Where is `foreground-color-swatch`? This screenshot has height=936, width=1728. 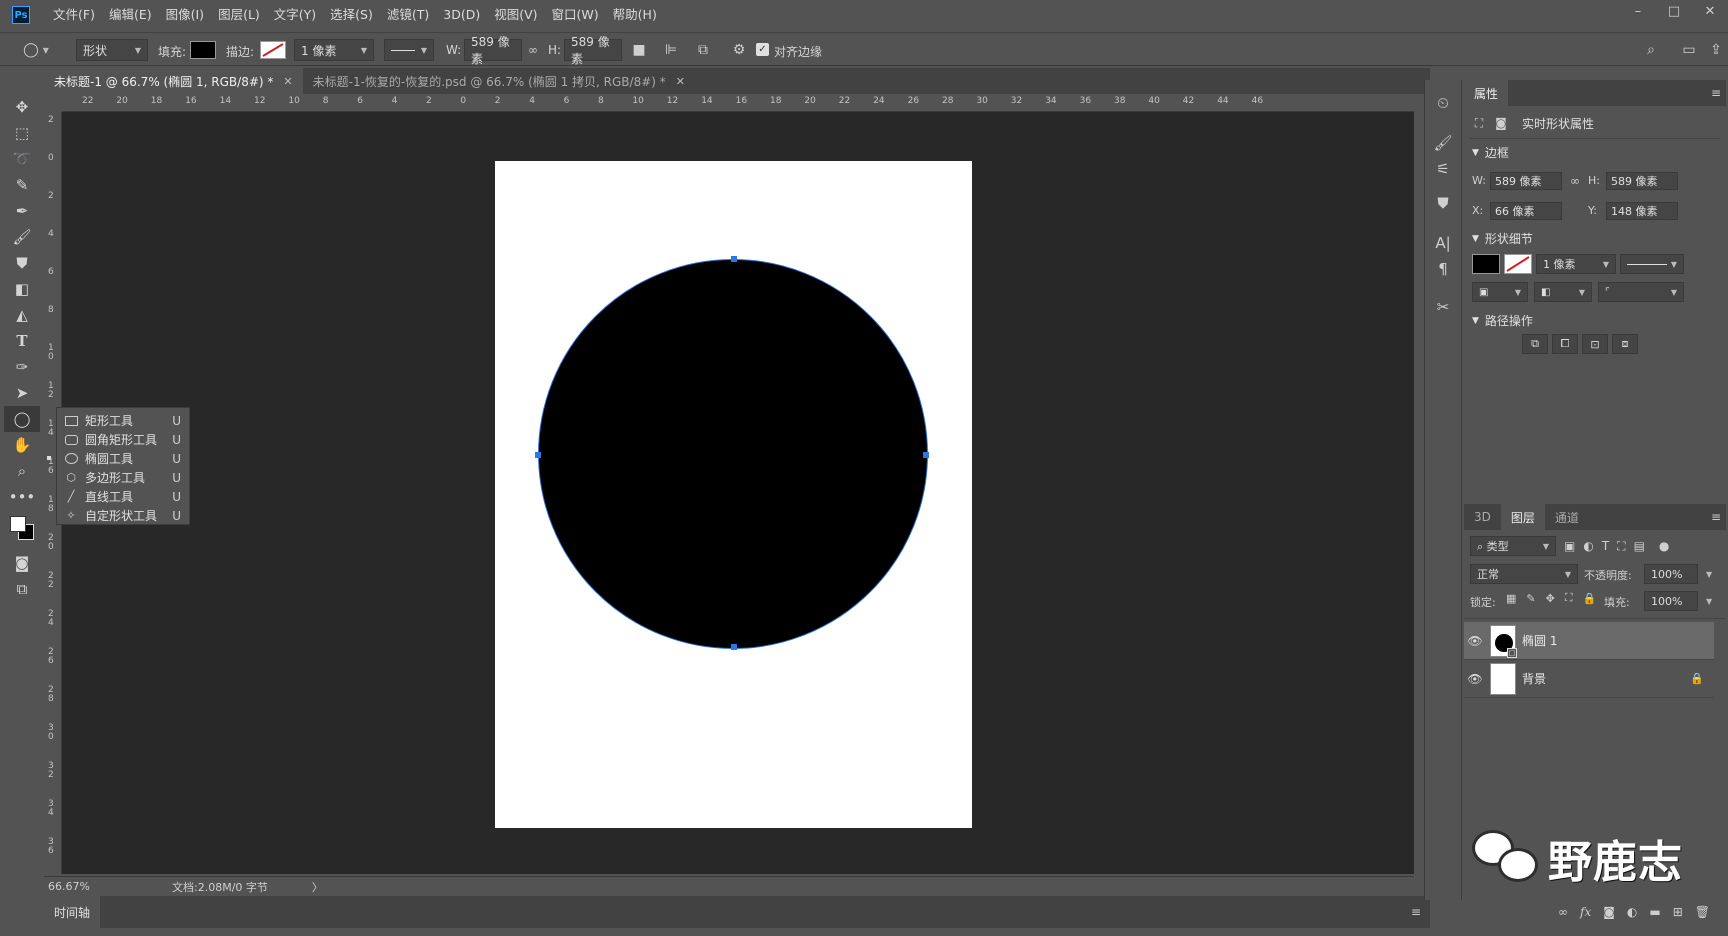 foreground-color-swatch is located at coordinates (18, 524).